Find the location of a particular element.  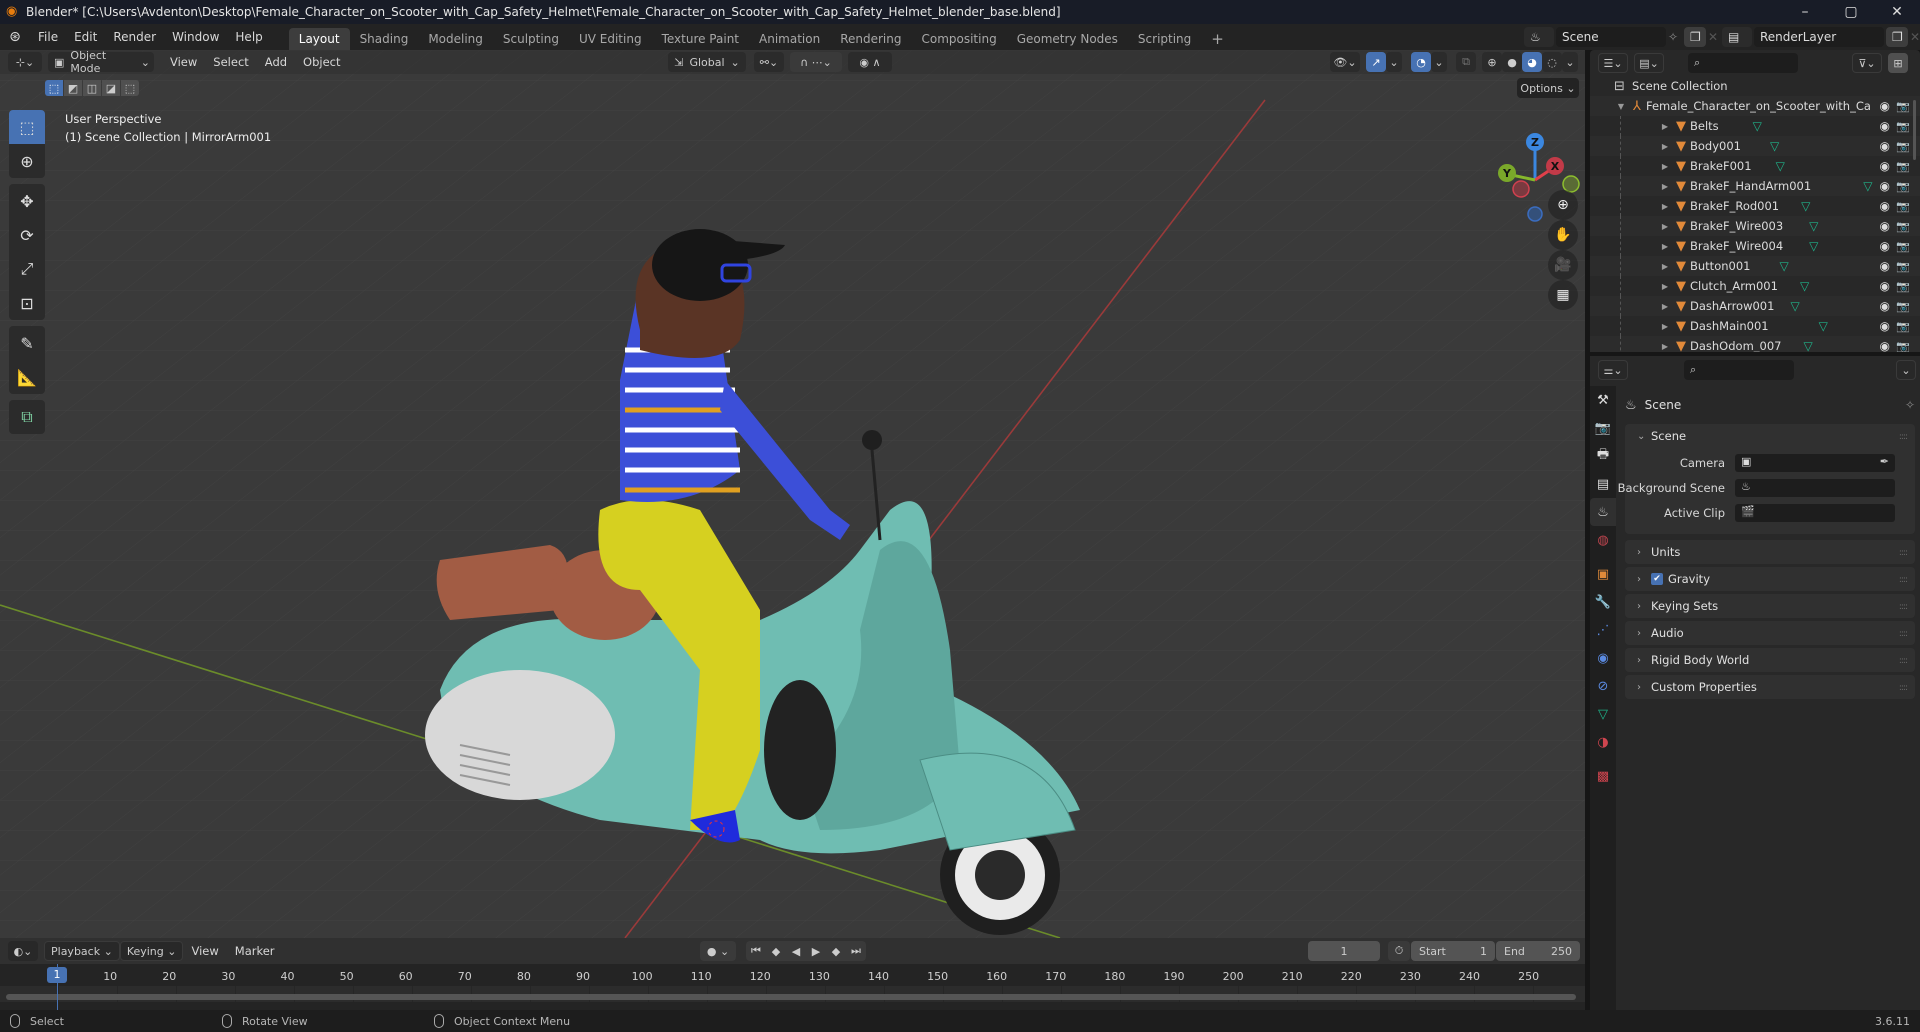

annotate-tool: ✎ is located at coordinates (27, 343).